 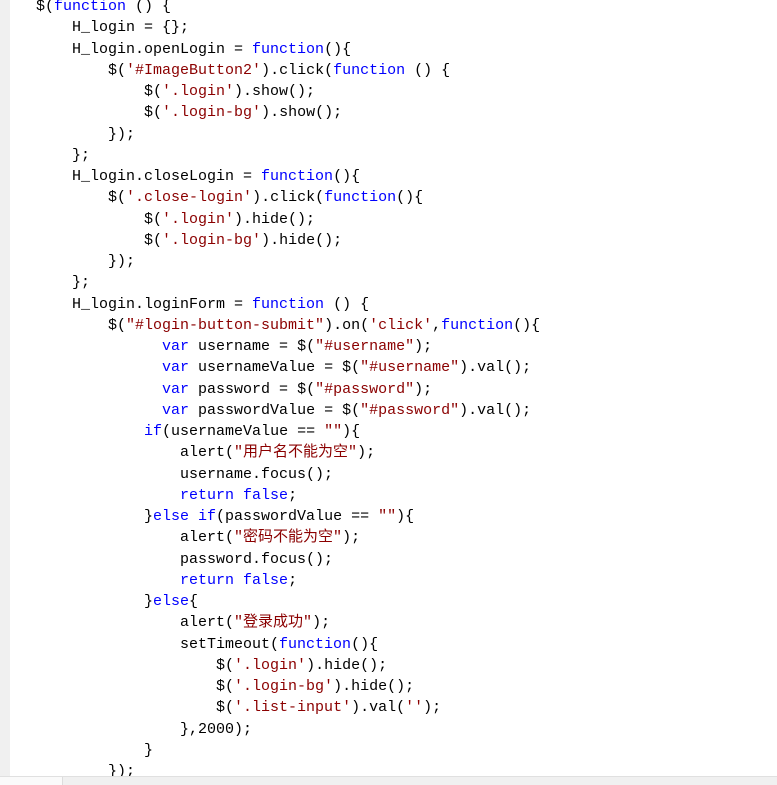 What do you see at coordinates (297, 516) in the screenshot?
I see `code-text: (passwordValue ==` at bounding box center [297, 516].